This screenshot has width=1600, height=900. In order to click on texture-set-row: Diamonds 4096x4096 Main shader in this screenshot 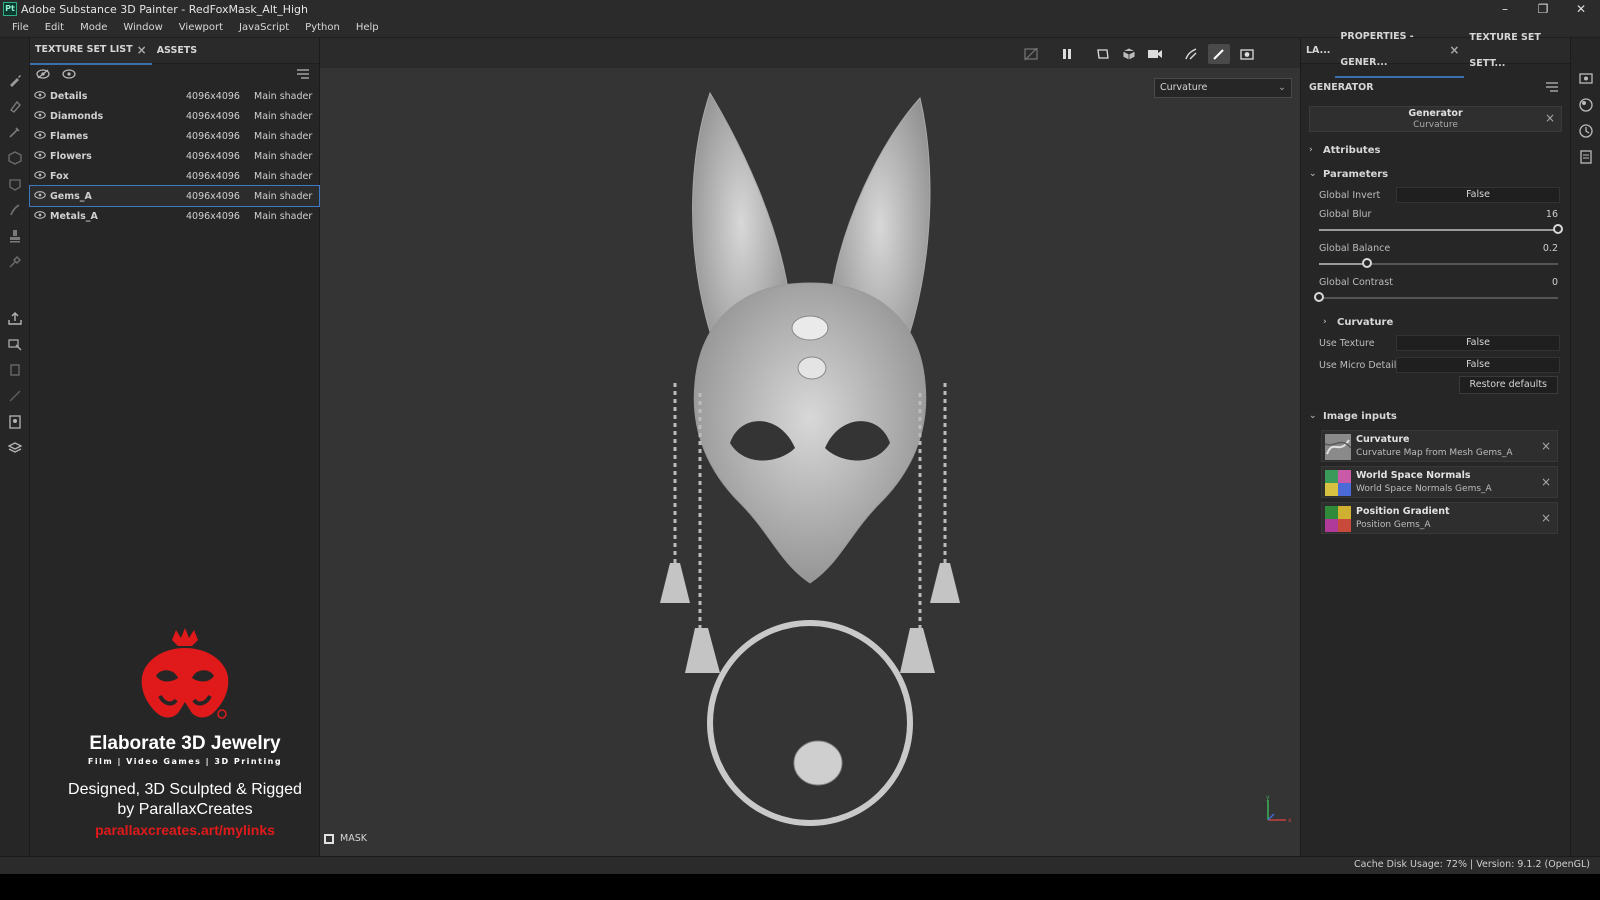, I will do `click(174, 116)`.